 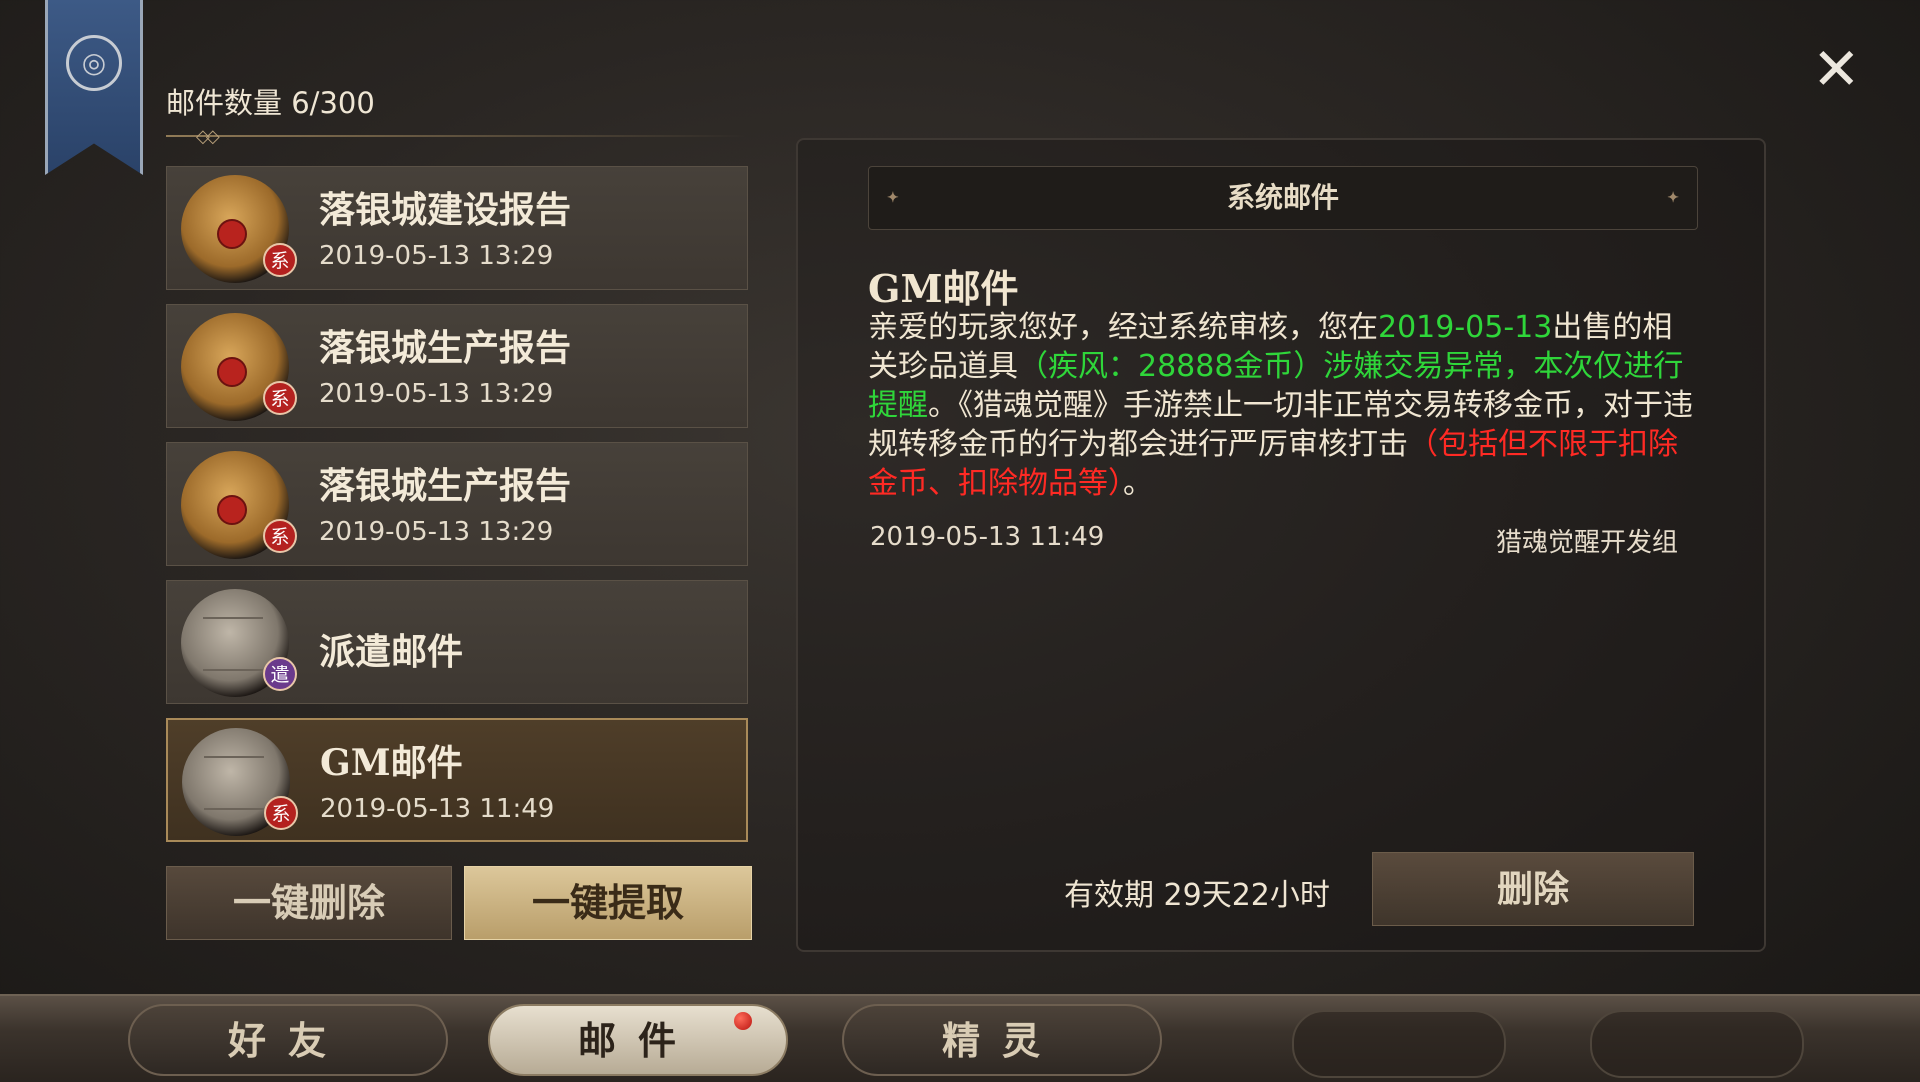 I want to click on mail-item-selected: 系 GM邮件 2019-05-13 11:49, so click(x=457, y=780).